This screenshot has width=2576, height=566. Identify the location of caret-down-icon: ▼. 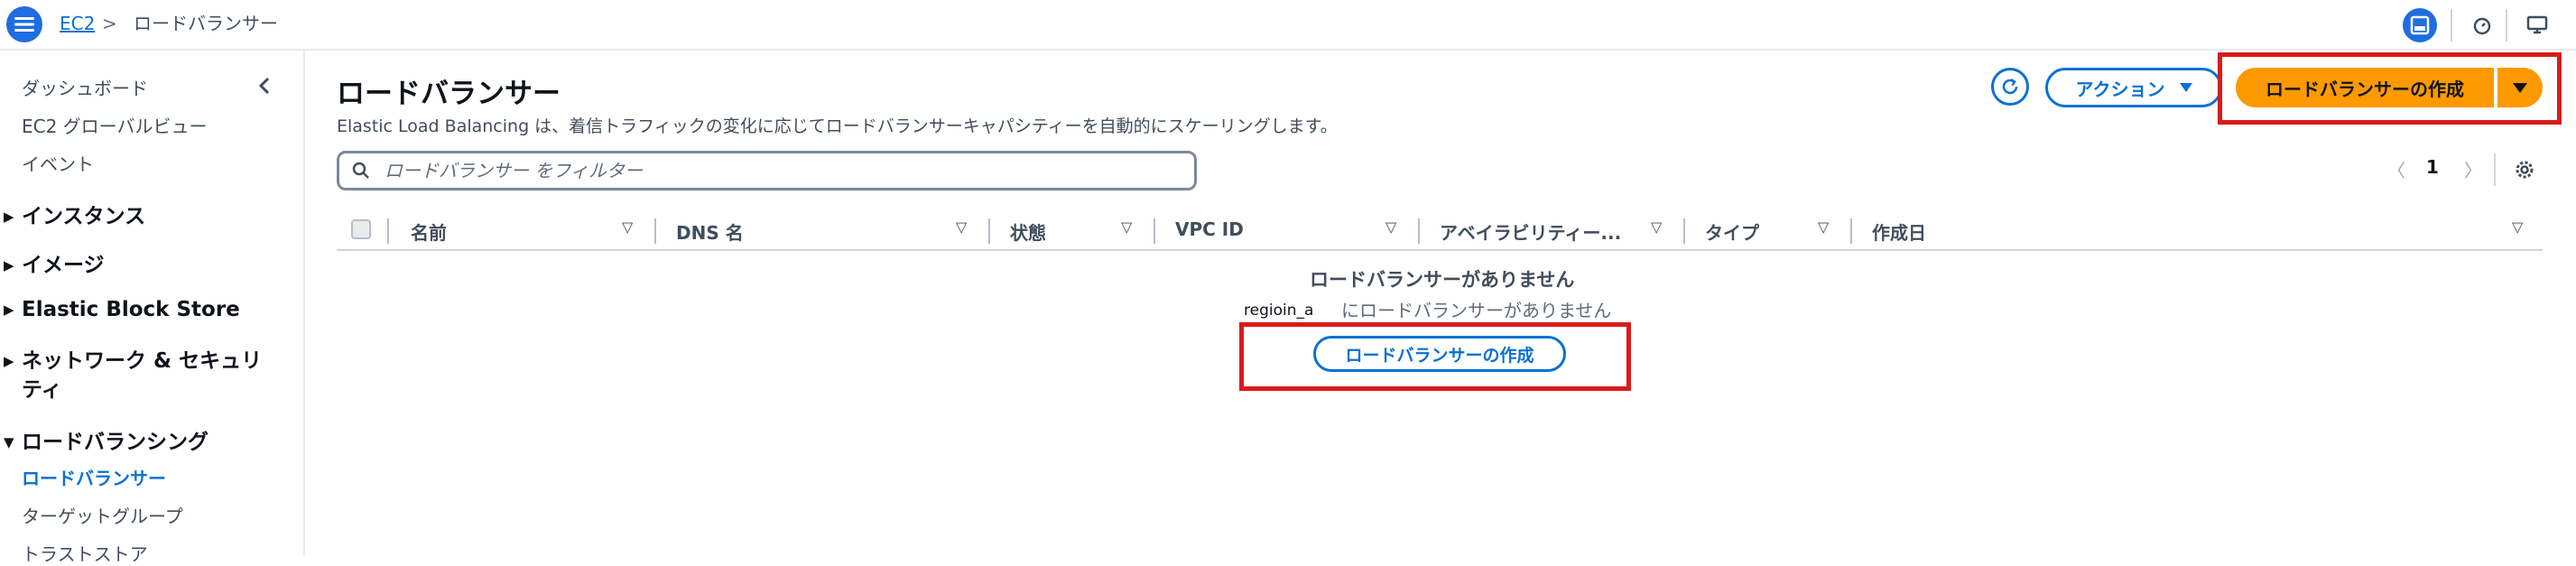
(9, 442).